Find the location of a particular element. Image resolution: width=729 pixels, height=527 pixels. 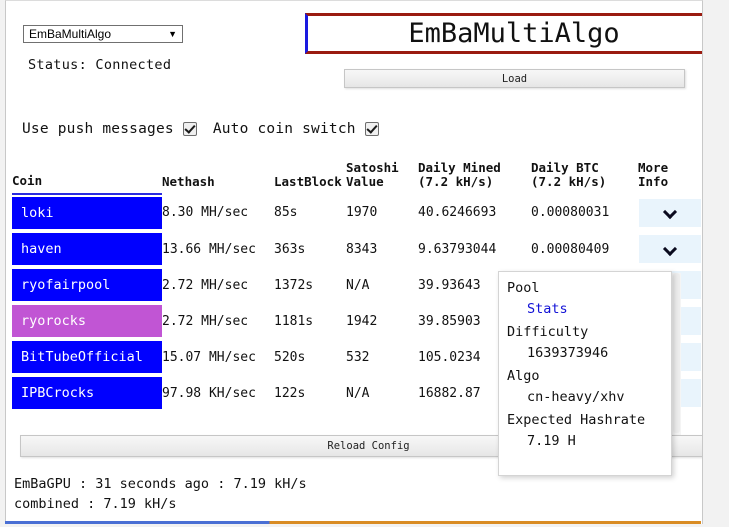

profile-select-value: EmBaMultiAlgo is located at coordinates (70, 34).